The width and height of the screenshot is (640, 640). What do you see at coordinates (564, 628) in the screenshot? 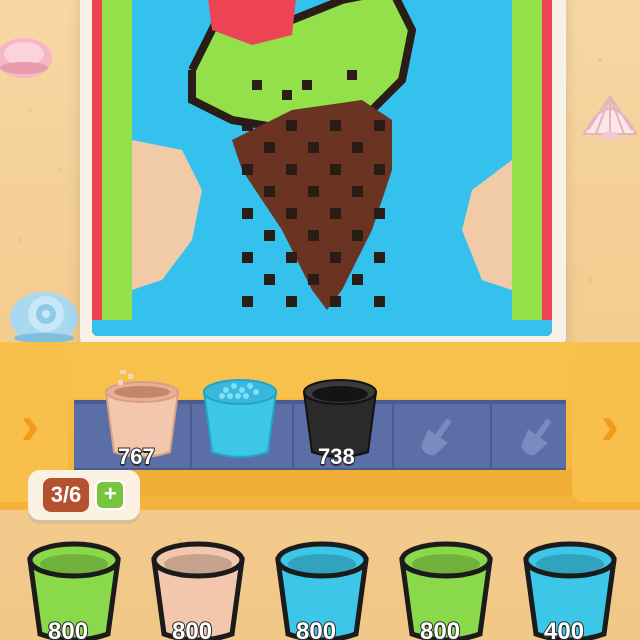
I see `bucket-count: 400` at bounding box center [564, 628].